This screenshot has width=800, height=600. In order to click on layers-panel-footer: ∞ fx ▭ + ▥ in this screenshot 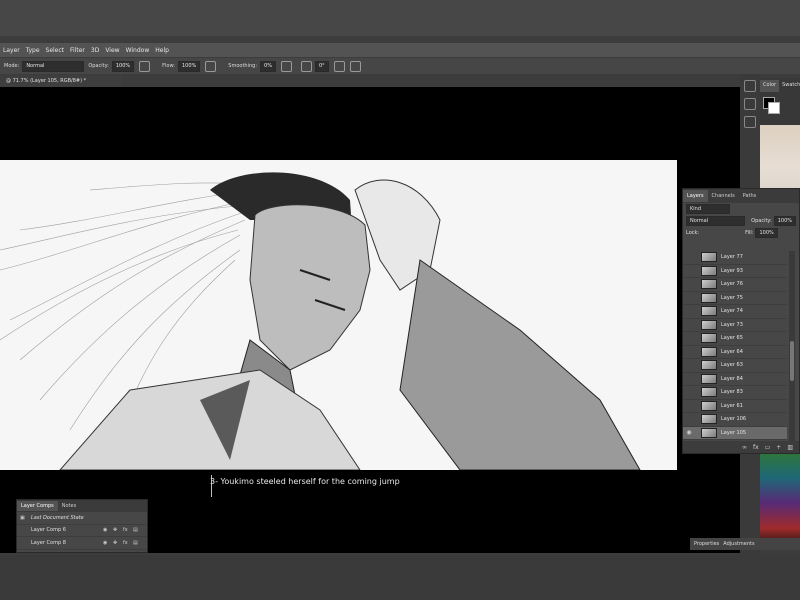, I will do `click(741, 447)`.